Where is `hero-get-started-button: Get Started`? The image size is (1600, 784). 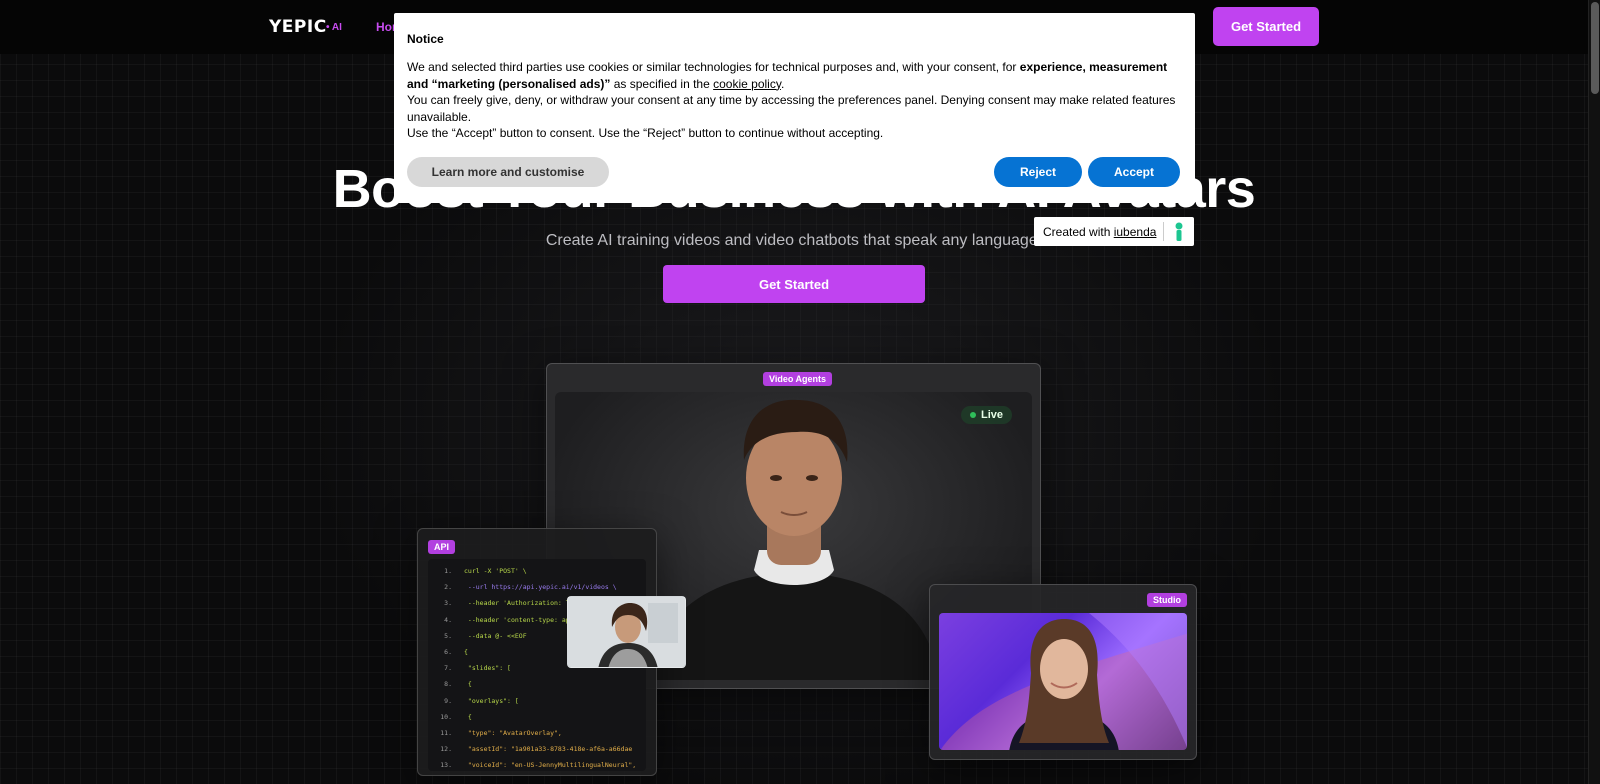 hero-get-started-button: Get Started is located at coordinates (794, 284).